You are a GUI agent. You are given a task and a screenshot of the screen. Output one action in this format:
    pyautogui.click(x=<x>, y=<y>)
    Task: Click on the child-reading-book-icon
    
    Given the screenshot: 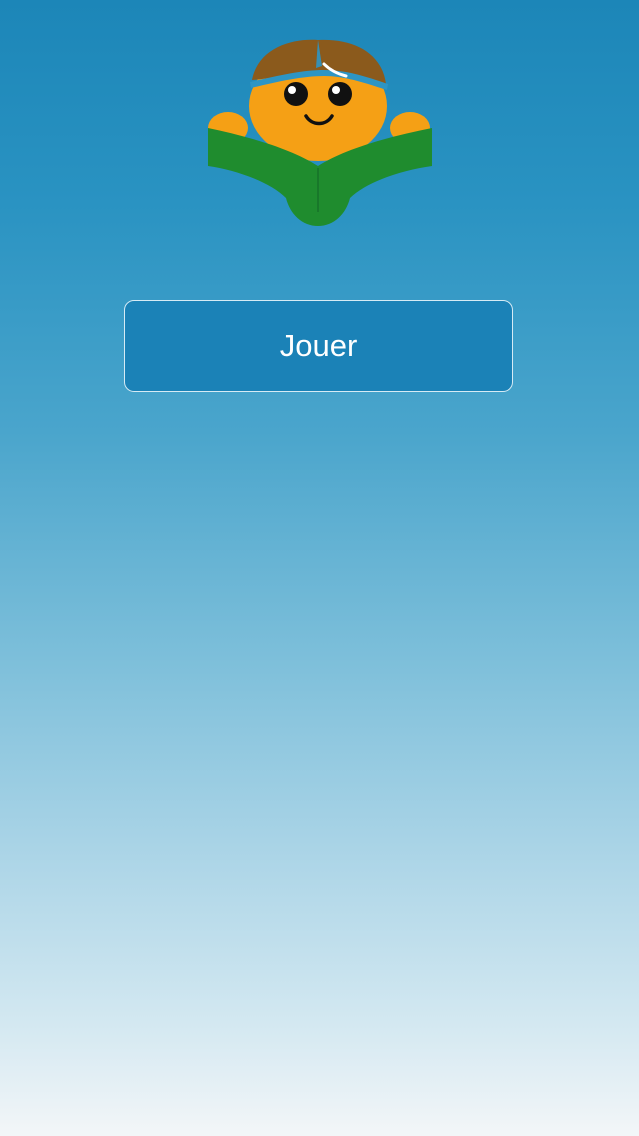 What is the action you would take?
    pyautogui.click(x=320, y=132)
    